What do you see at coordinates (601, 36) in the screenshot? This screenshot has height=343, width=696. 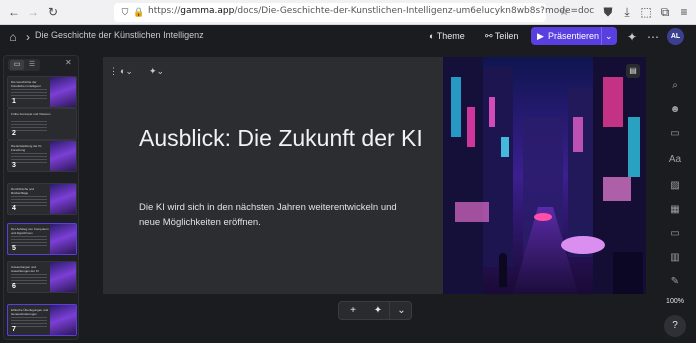 I see `split-divider` at bounding box center [601, 36].